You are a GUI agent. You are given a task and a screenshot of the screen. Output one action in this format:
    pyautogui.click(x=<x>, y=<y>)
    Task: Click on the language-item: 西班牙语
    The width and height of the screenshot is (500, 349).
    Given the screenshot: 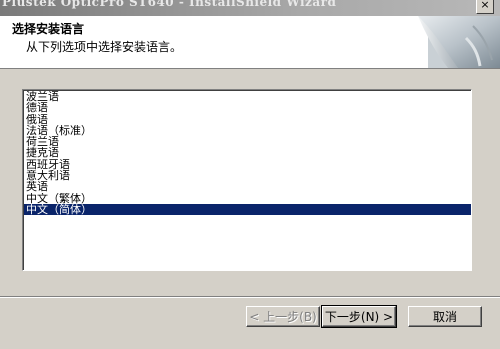 What is the action you would take?
    pyautogui.click(x=247, y=164)
    